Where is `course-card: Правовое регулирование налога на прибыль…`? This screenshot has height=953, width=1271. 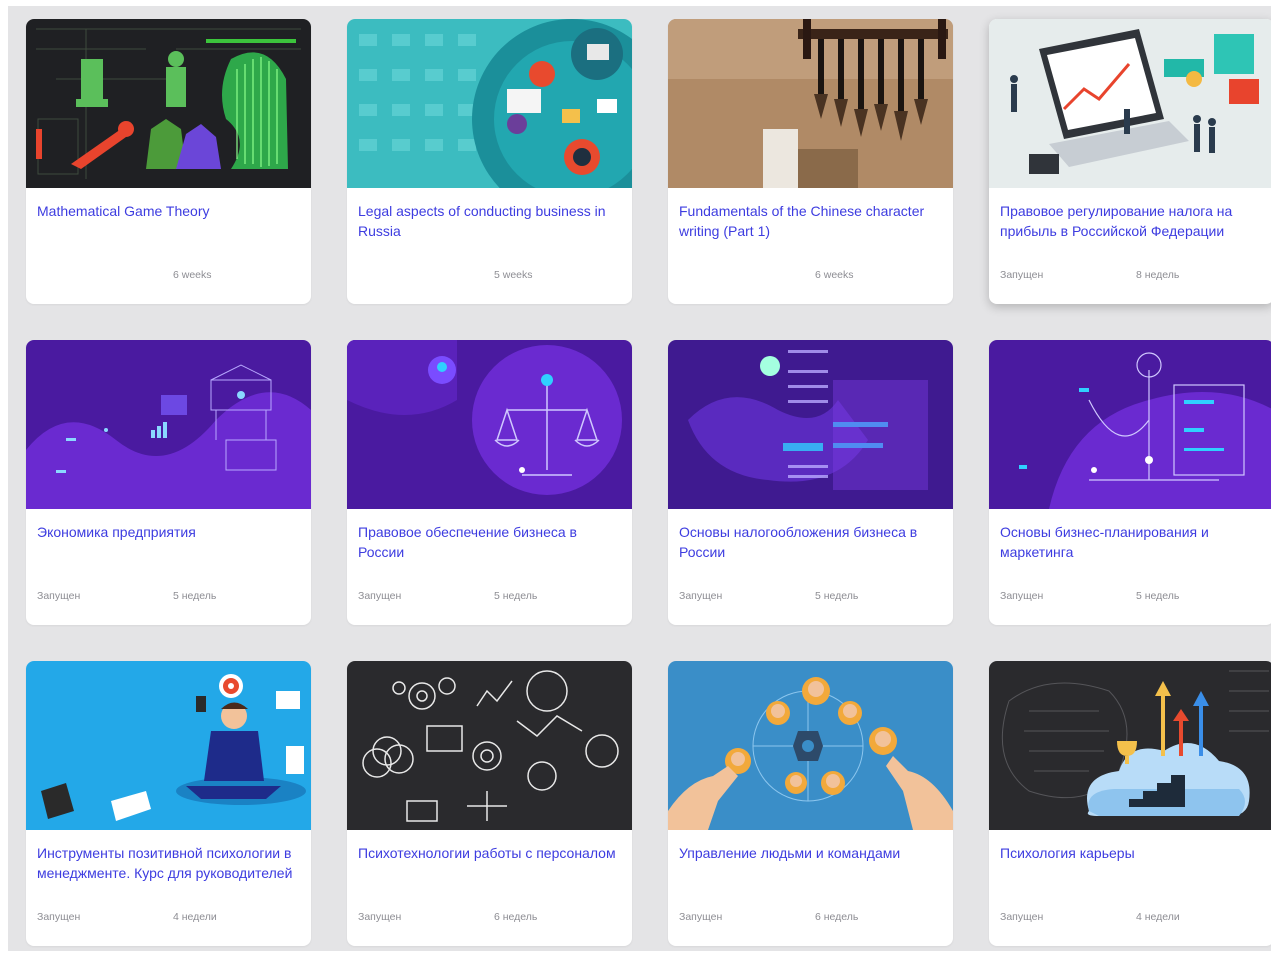
course-card: Правовое регулирование налога на прибыль… is located at coordinates (1130, 161).